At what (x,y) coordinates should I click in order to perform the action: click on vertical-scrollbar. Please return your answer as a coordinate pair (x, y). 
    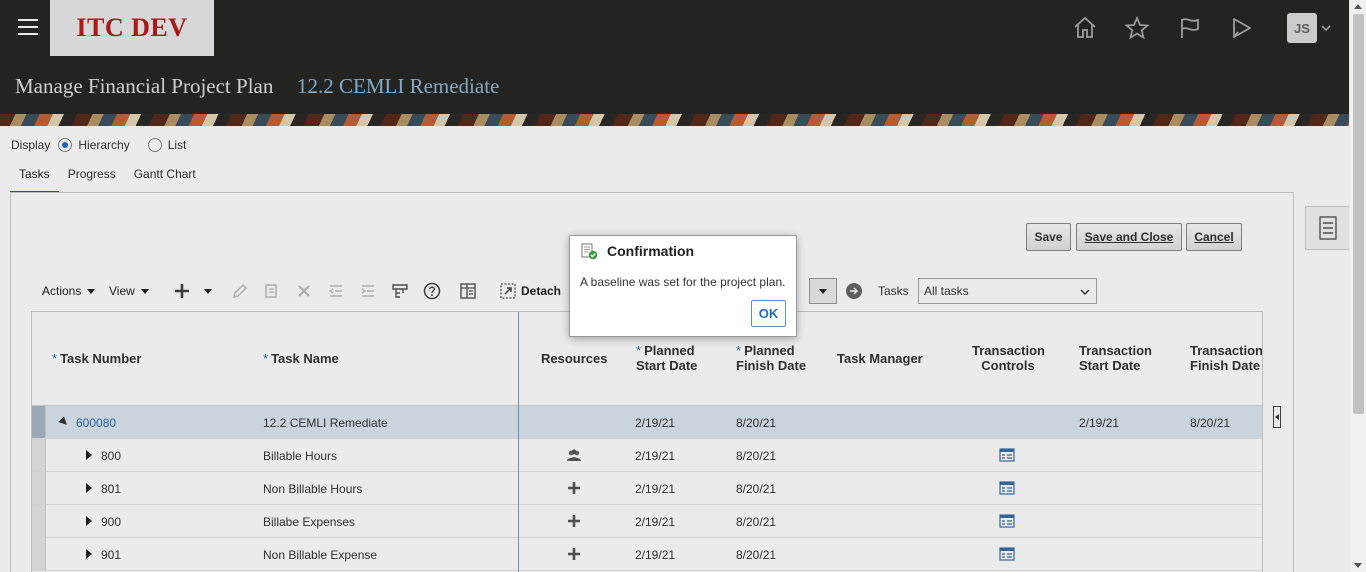
    Looking at the image, I should click on (1357, 286).